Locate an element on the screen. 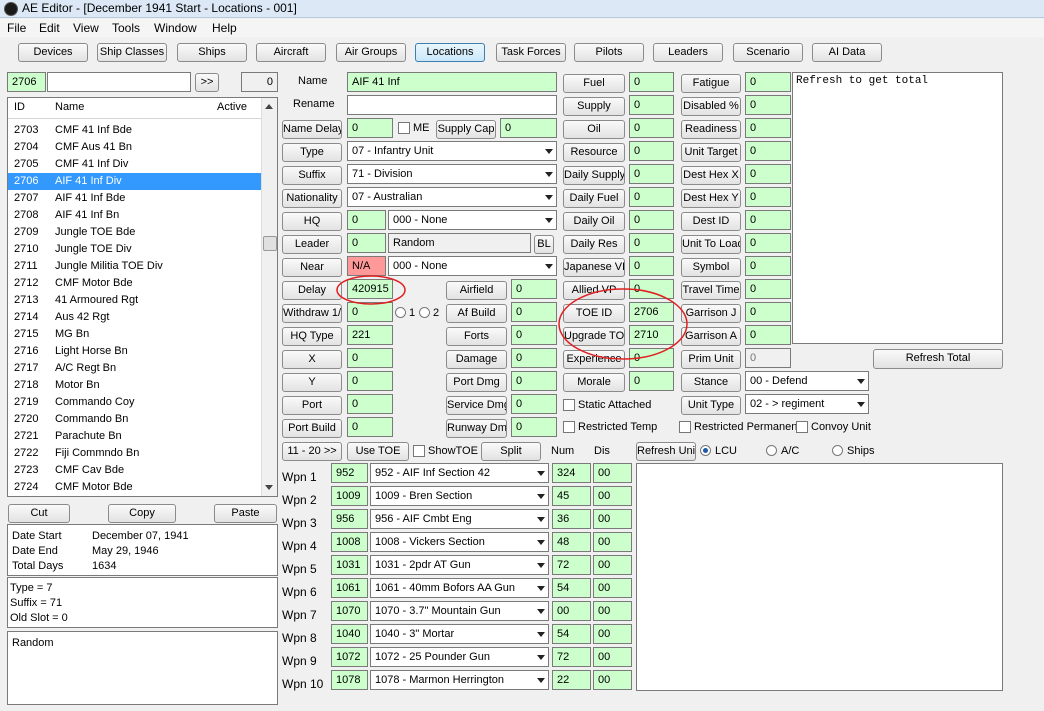 The image size is (1044, 711). output-panel: Refresh to get total is located at coordinates (897, 208).